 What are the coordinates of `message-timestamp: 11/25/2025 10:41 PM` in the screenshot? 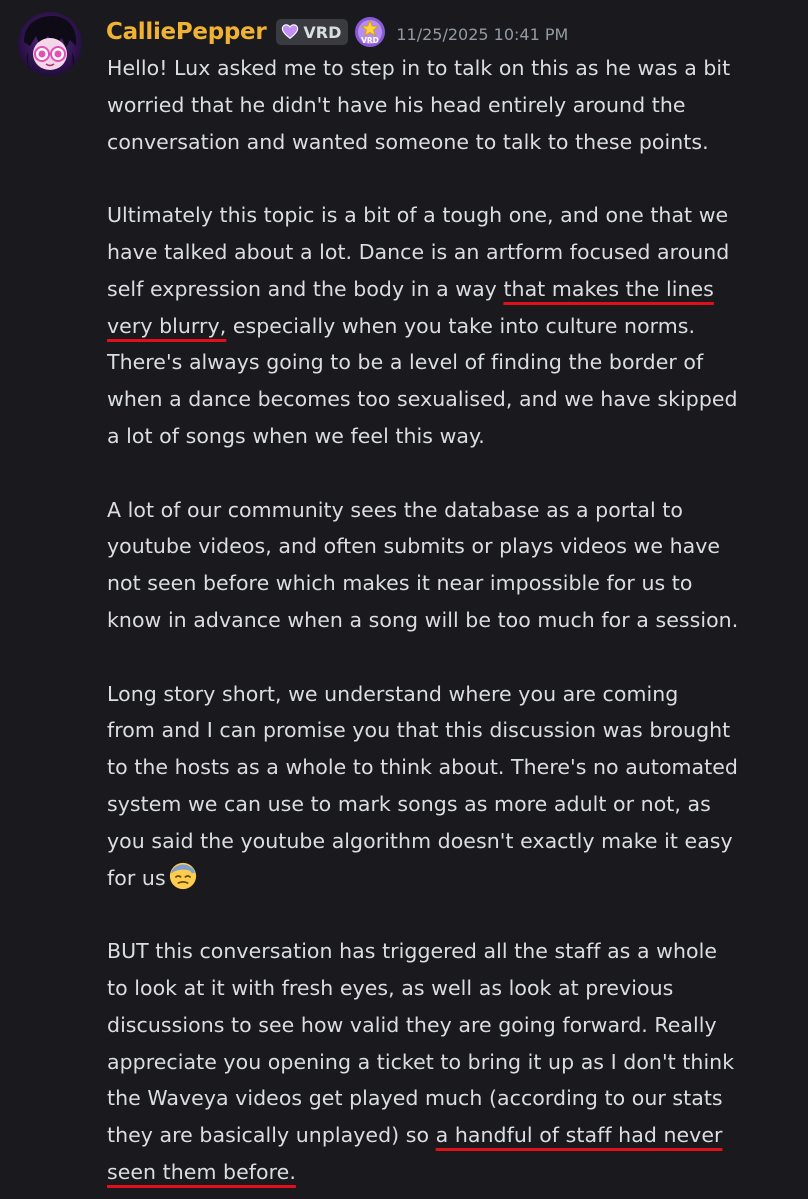 It's located at (482, 34).